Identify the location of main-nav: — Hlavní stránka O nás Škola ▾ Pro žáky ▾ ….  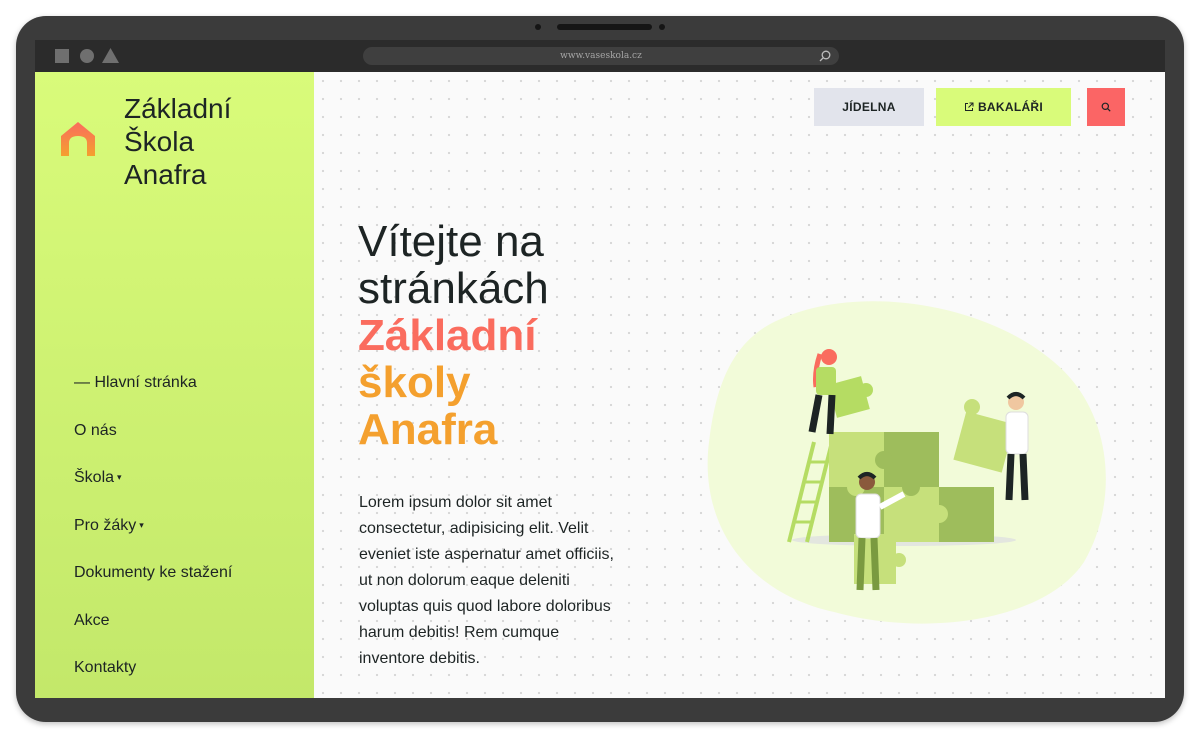
(153, 536).